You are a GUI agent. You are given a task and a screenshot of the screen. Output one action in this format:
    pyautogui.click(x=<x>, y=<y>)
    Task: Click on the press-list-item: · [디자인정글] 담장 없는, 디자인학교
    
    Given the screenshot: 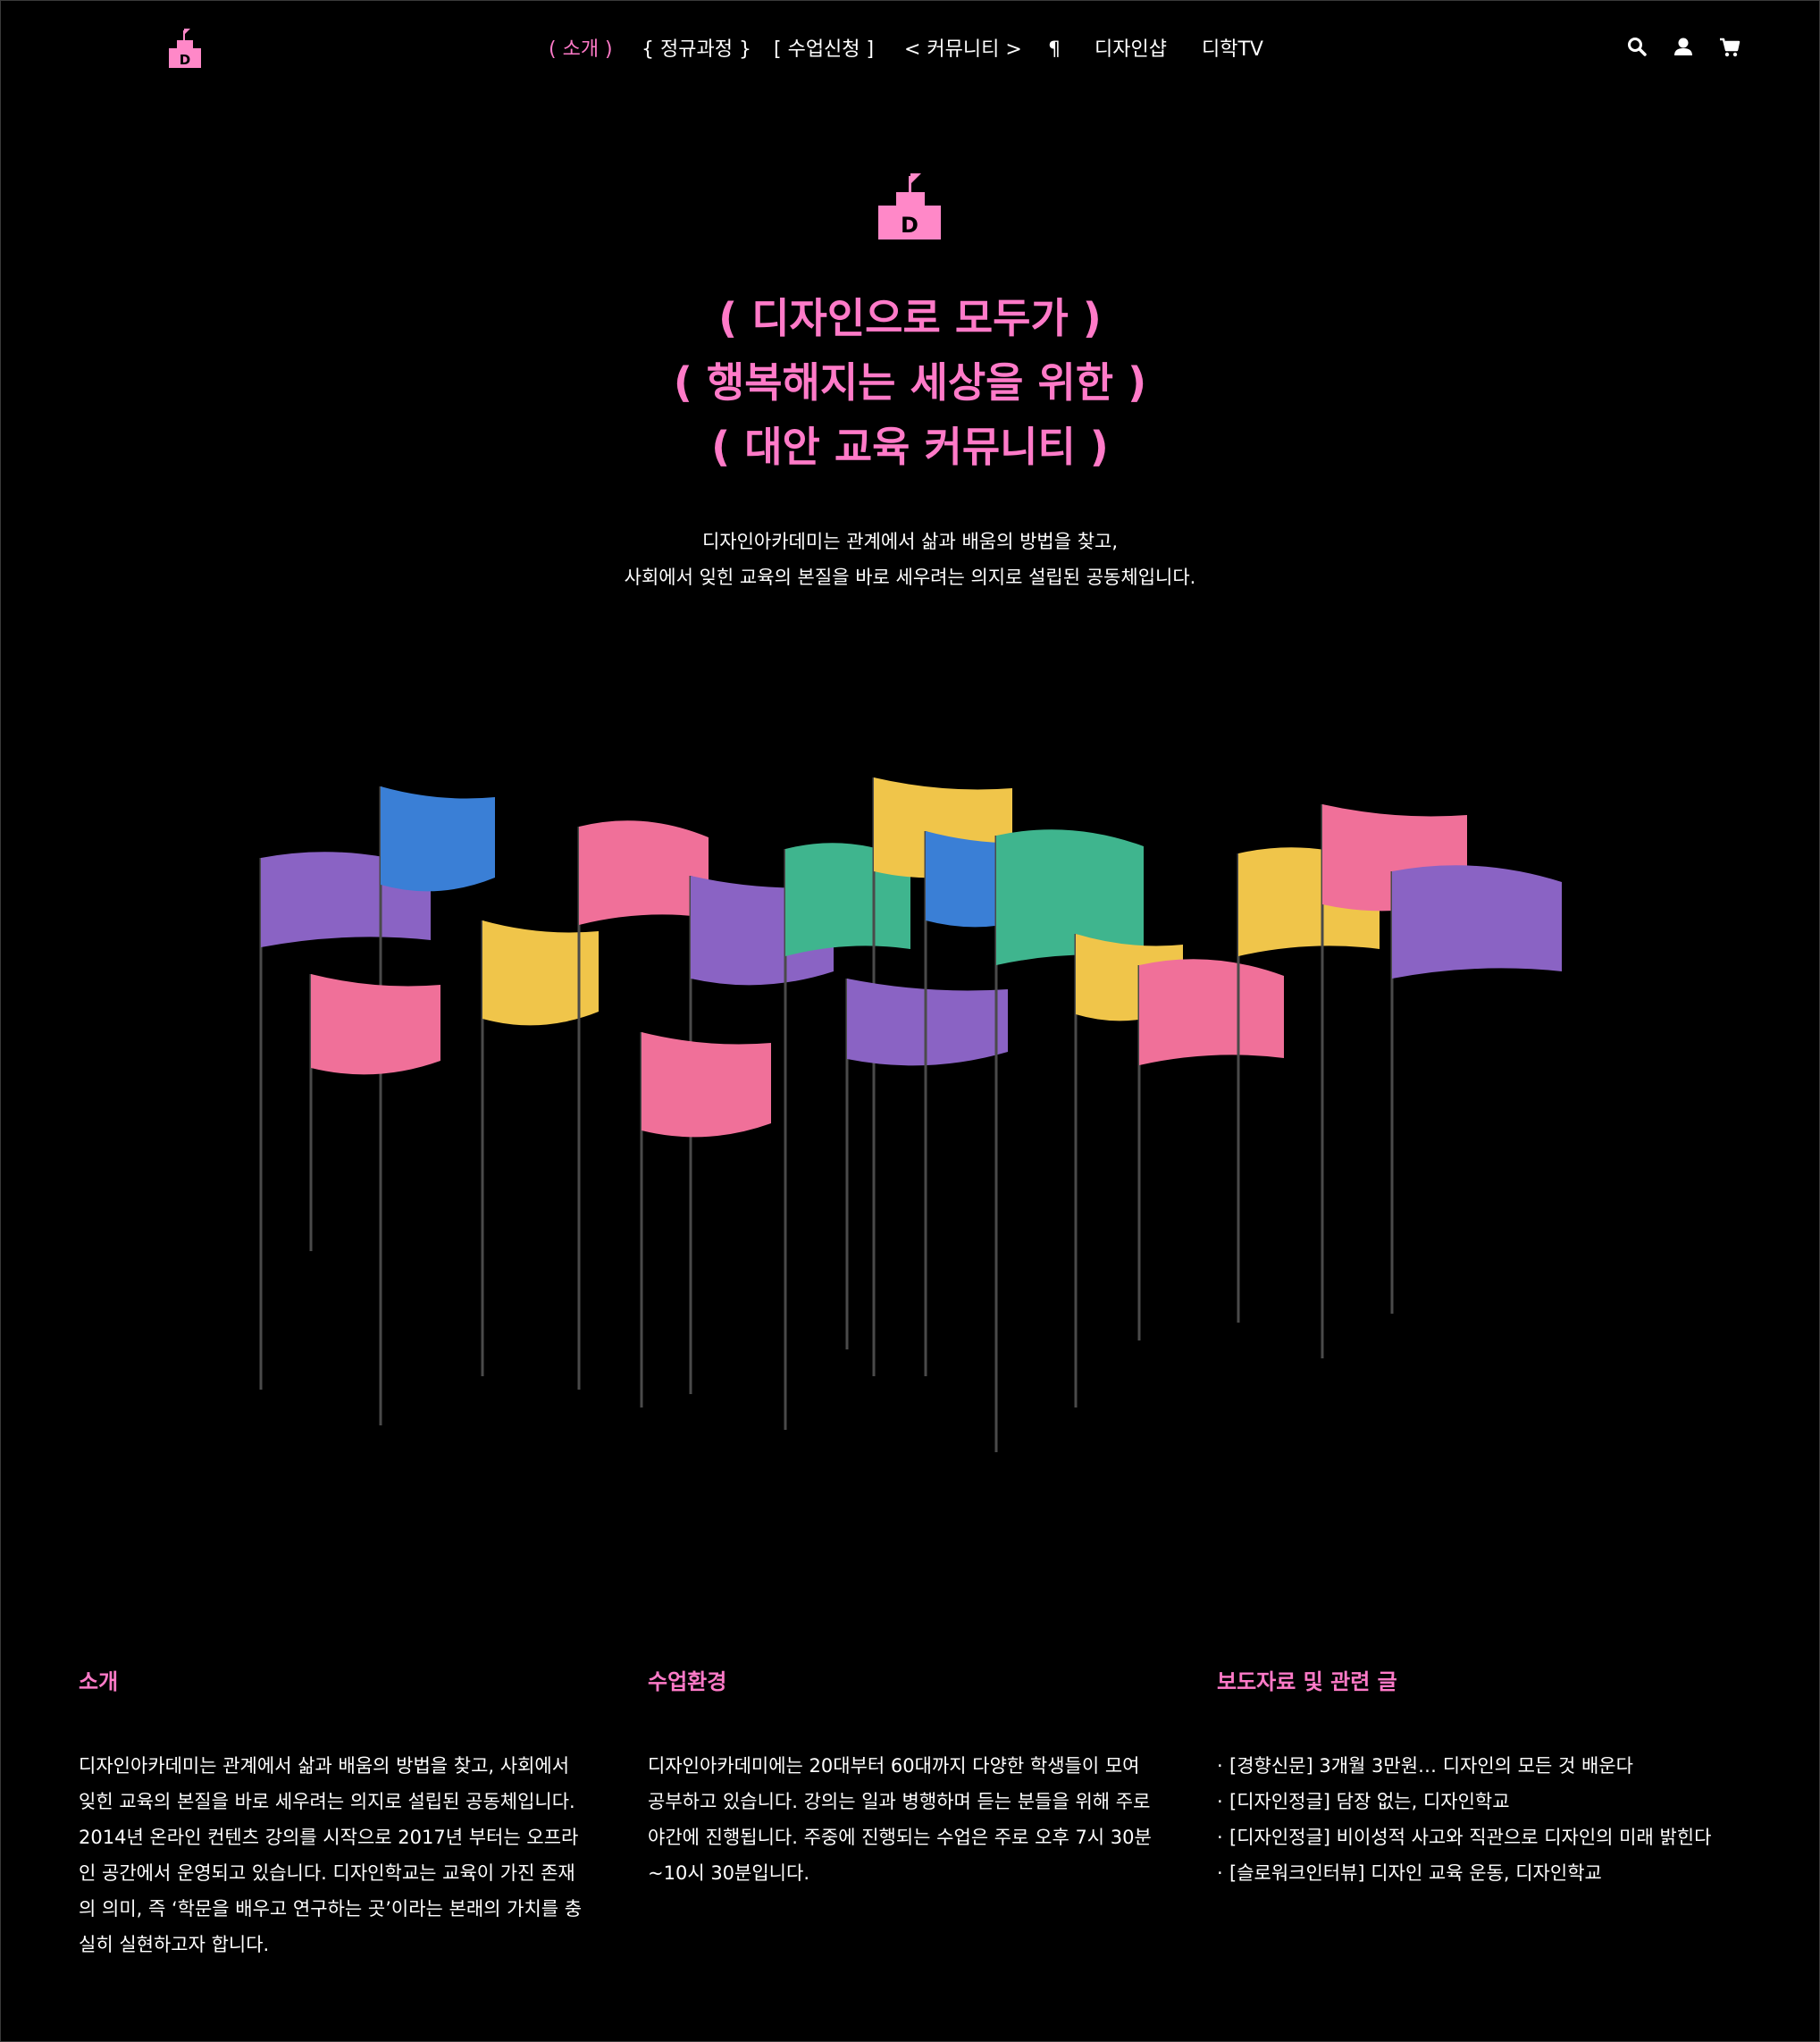 What is the action you would take?
    pyautogui.click(x=1494, y=1802)
    